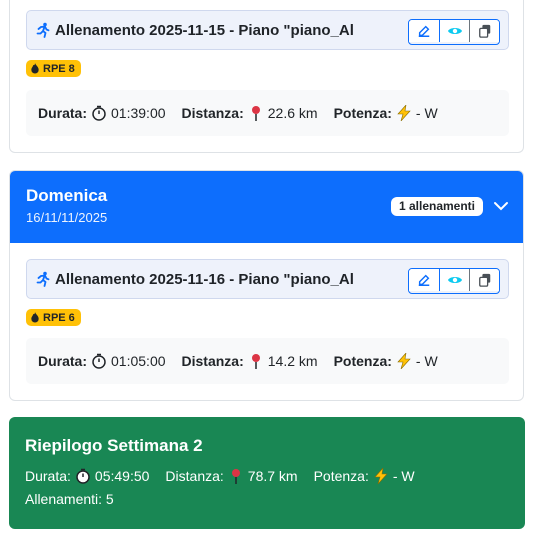 The image size is (534, 543). What do you see at coordinates (250, 361) in the screenshot?
I see `distance-metric: Distanza: 14.2 km` at bounding box center [250, 361].